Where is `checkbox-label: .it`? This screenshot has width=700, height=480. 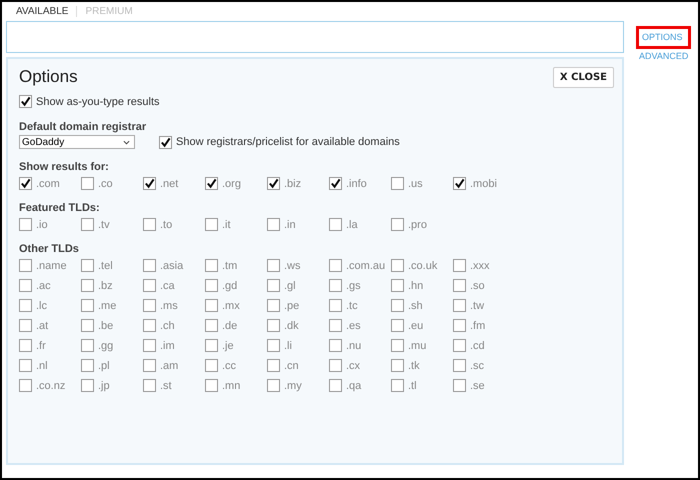
checkbox-label: .it is located at coordinates (226, 224).